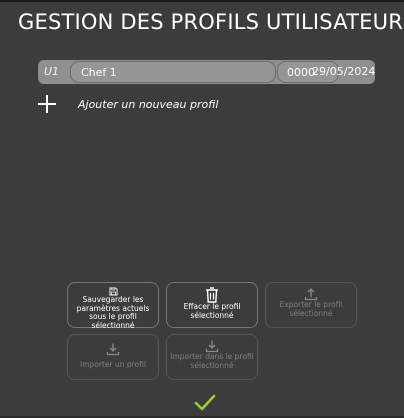  I want to click on profile-row: U1 Chef 1 0000 29/05/2024, so click(206, 72).